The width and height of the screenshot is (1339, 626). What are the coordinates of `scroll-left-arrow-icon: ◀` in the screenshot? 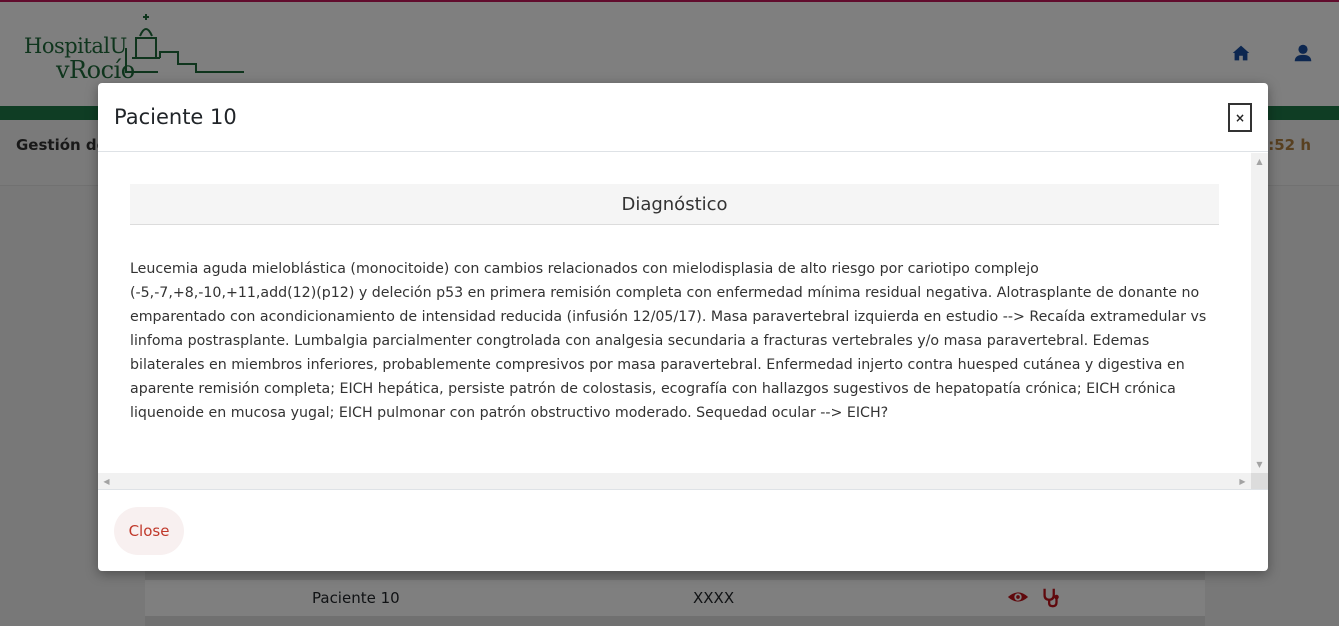 It's located at (106, 481).